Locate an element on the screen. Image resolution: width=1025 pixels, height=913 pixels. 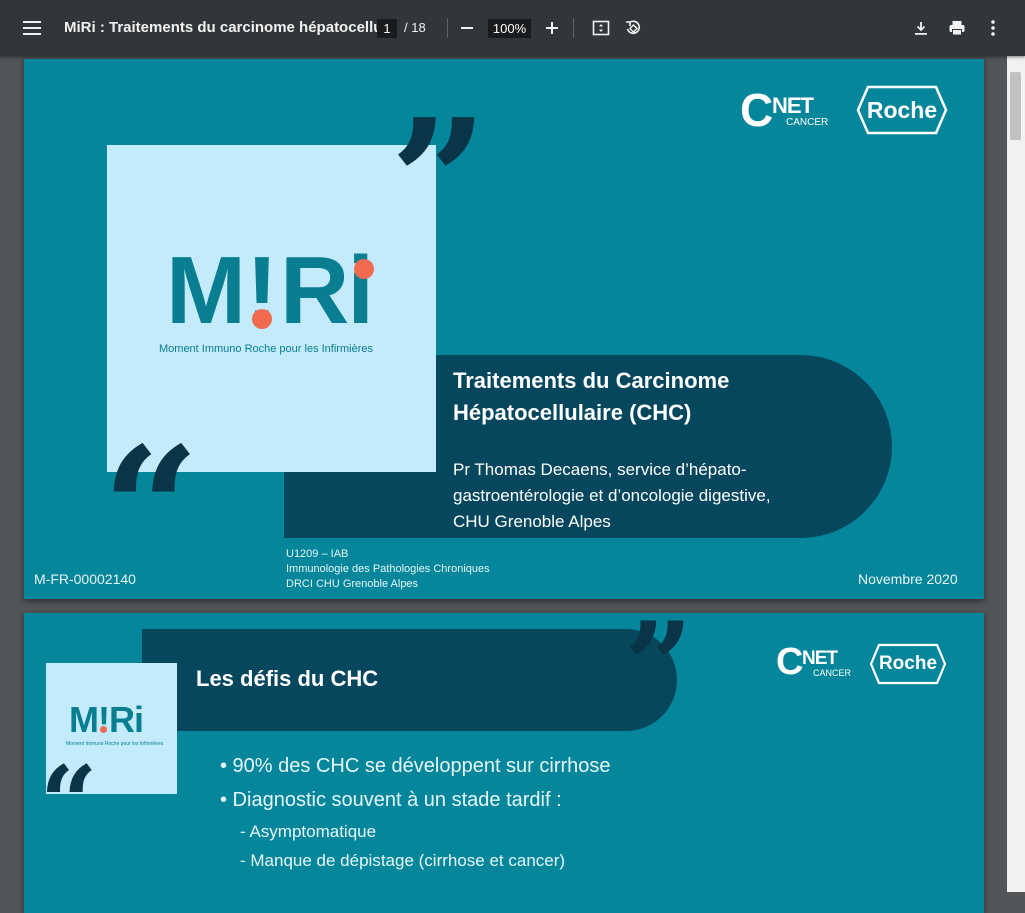
sub-bullet-item: - Asymptomatique is located at coordinates (308, 831).